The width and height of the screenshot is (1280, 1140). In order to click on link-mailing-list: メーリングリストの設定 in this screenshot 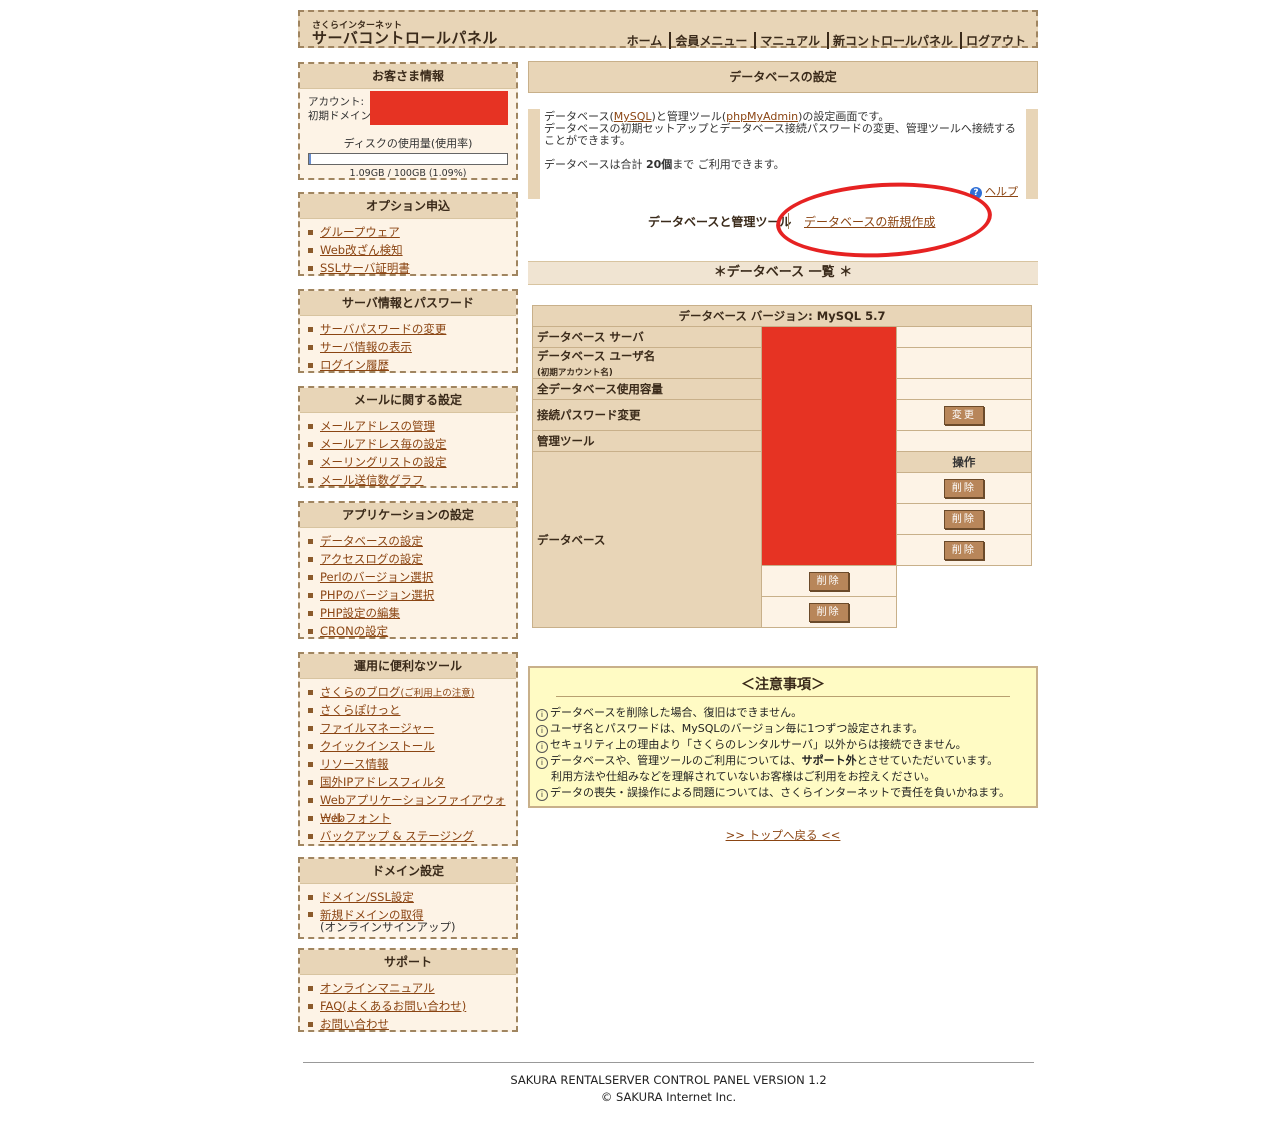, I will do `click(383, 462)`.